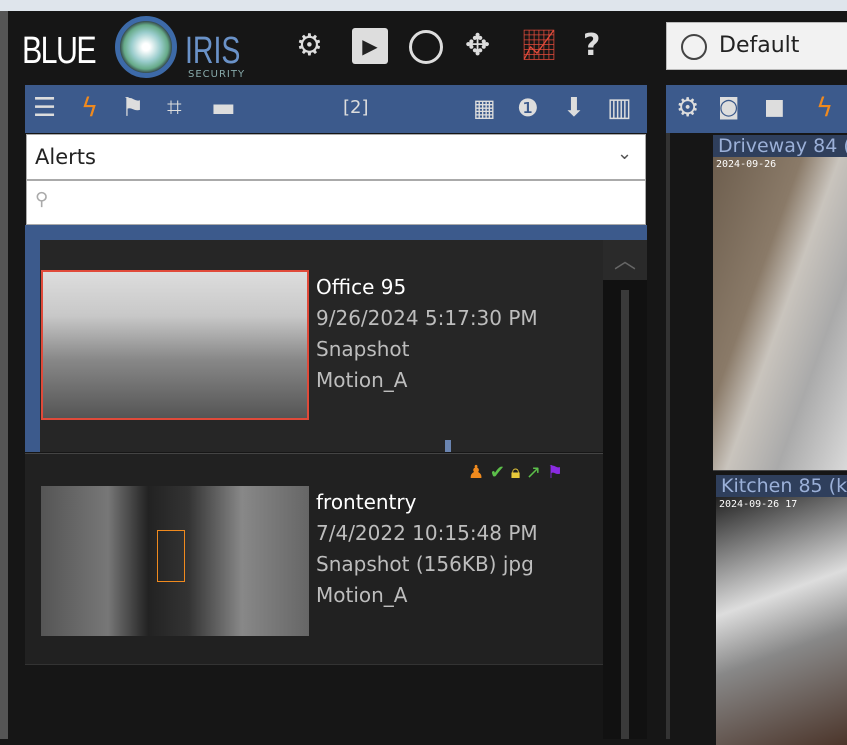 The height and width of the screenshot is (745, 847). Describe the element at coordinates (59, 51) in the screenshot. I see `logo-text: BLUE` at that location.